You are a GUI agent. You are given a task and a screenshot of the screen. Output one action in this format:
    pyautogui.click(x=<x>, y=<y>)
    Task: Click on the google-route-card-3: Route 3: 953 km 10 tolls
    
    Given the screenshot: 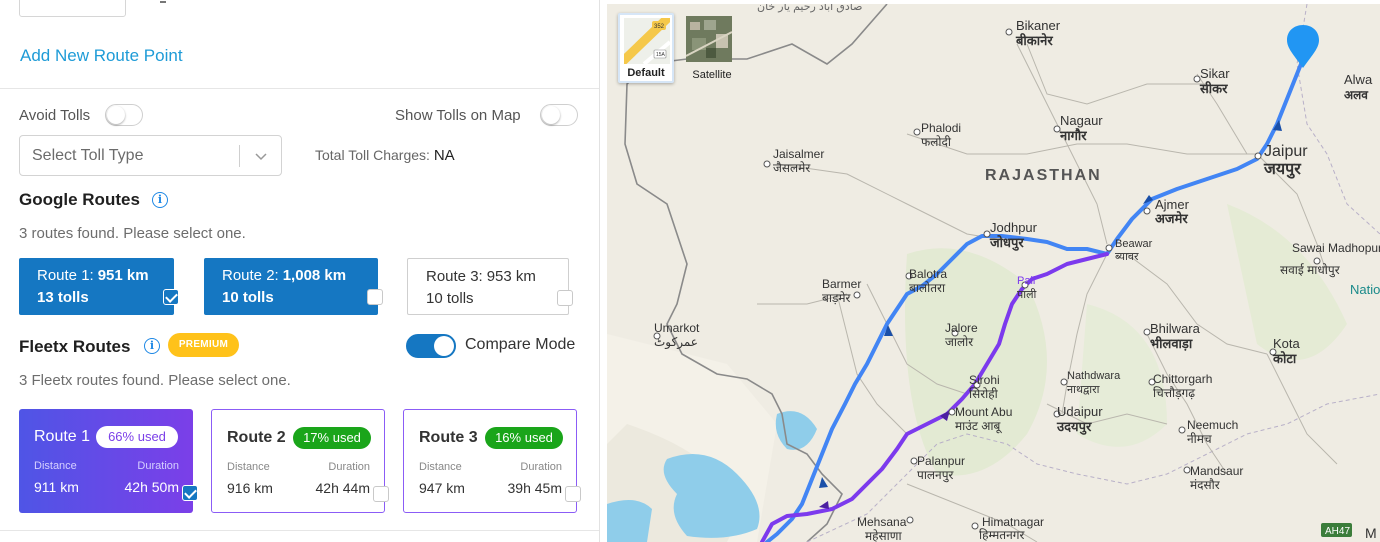 What is the action you would take?
    pyautogui.click(x=490, y=286)
    